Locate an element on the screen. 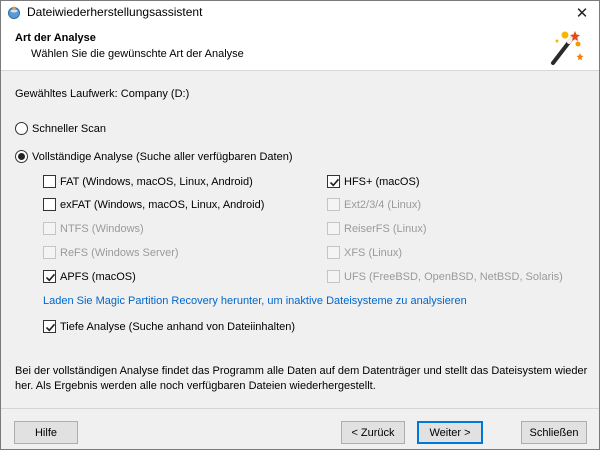 The width and height of the screenshot is (600, 450). fs-label-fat: FAT (Windows, macOS, Linux, Android) is located at coordinates (156, 181).